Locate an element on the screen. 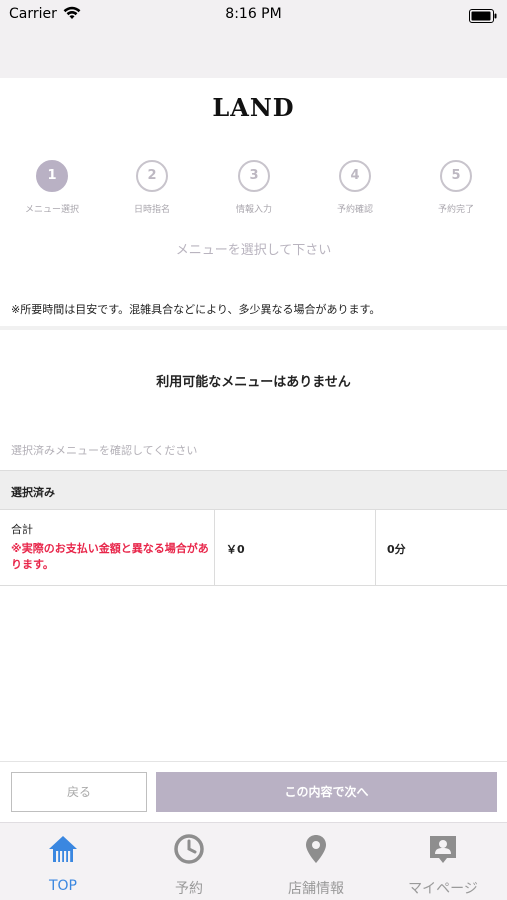 The height and width of the screenshot is (900, 507). step-label: 日時指名 is located at coordinates (151, 210).